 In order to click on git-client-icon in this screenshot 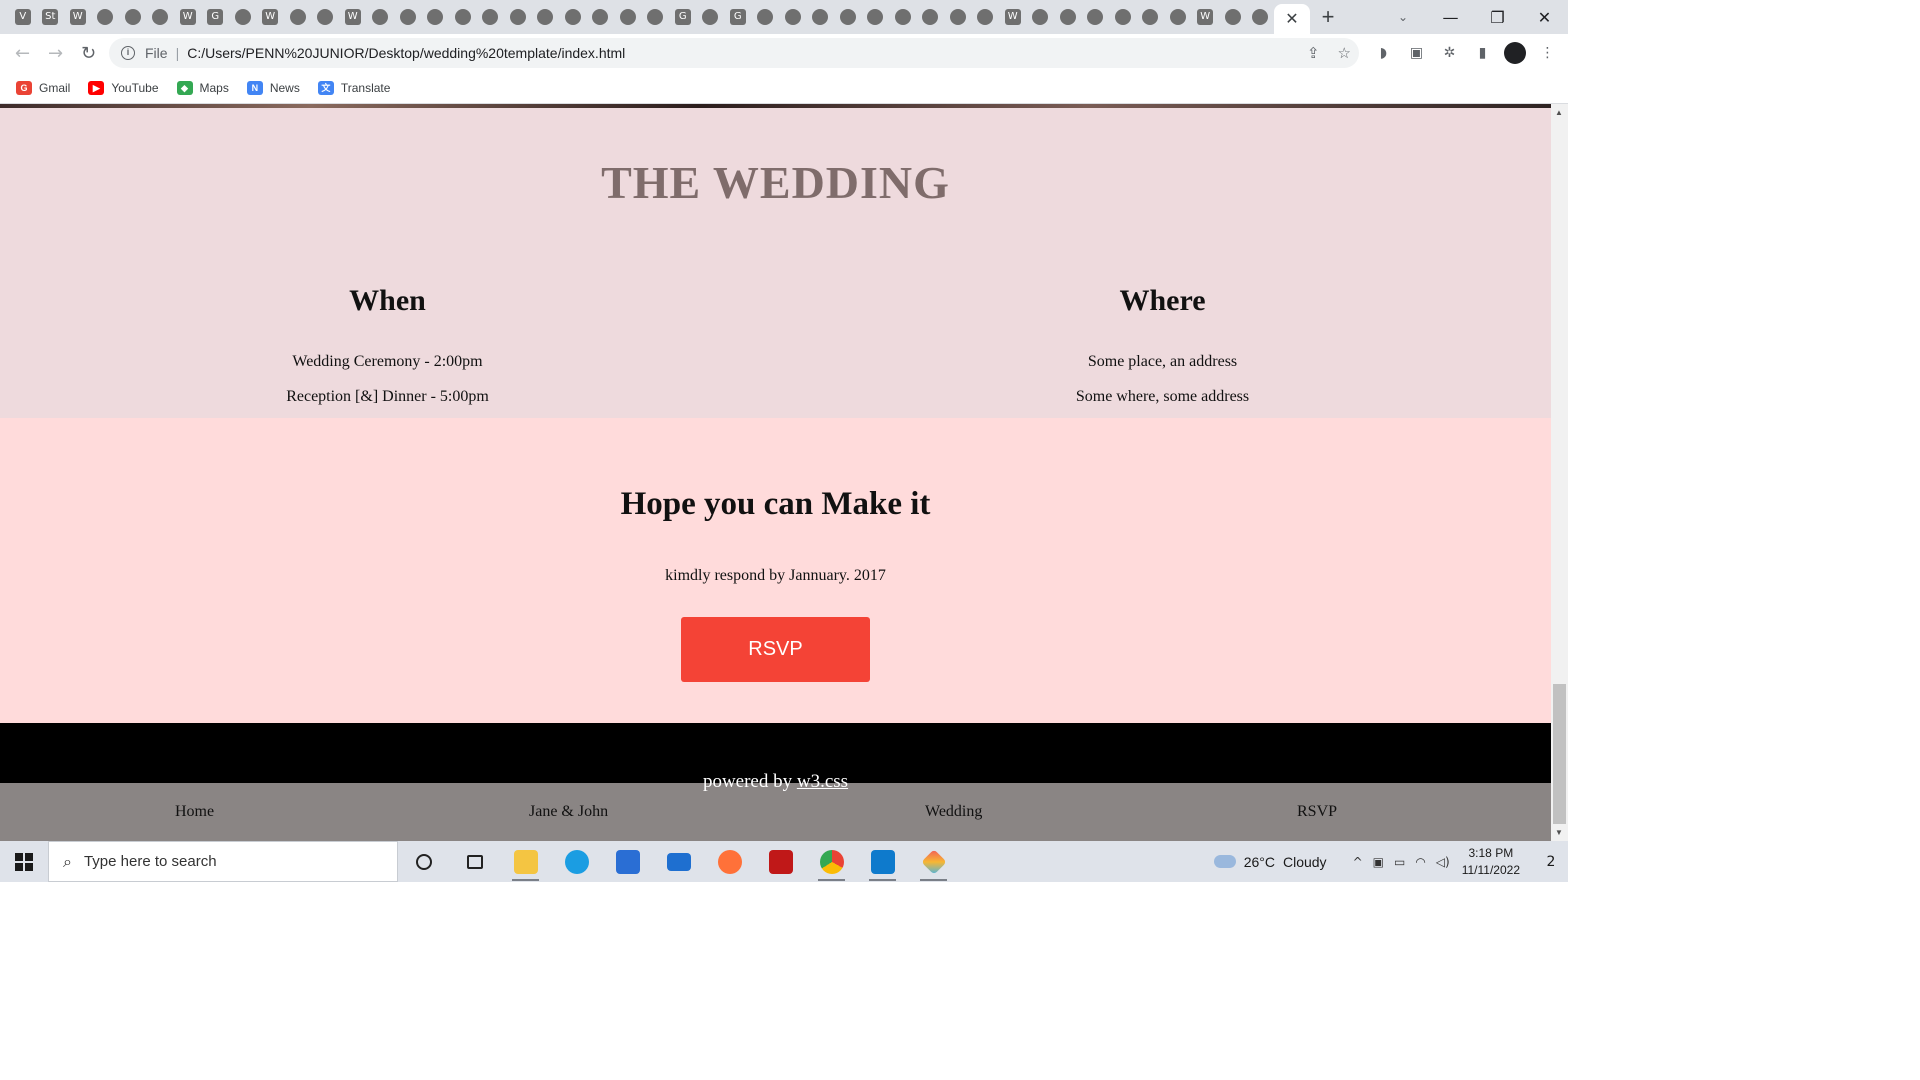, I will do `click(933, 861)`.